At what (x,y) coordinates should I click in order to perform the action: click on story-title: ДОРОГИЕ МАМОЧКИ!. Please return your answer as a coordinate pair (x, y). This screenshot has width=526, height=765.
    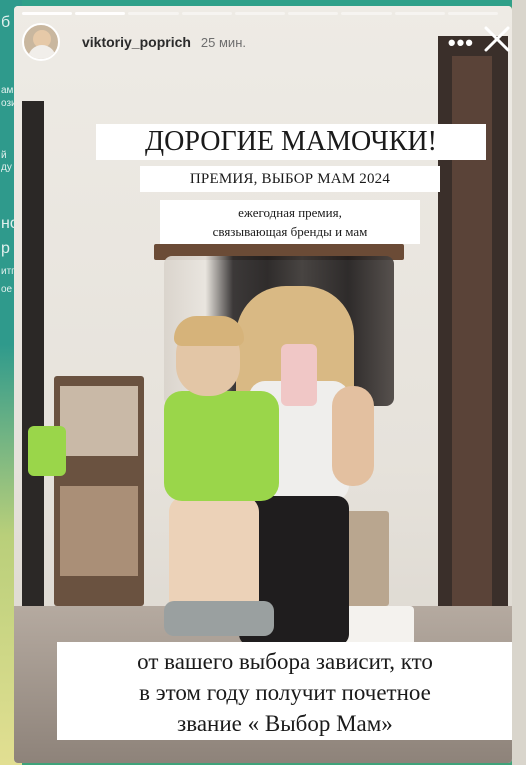
    Looking at the image, I should click on (291, 142).